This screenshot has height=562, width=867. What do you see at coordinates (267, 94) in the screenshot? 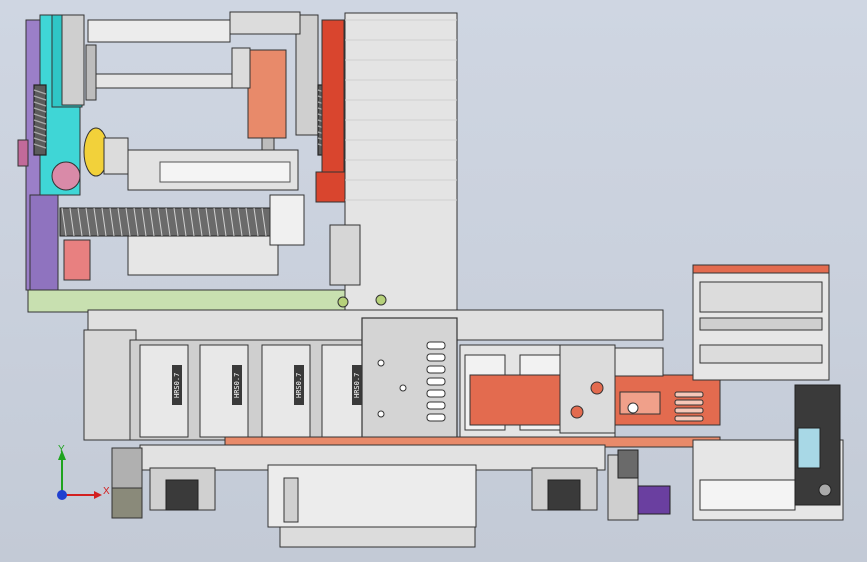
I see `orange-slider` at bounding box center [267, 94].